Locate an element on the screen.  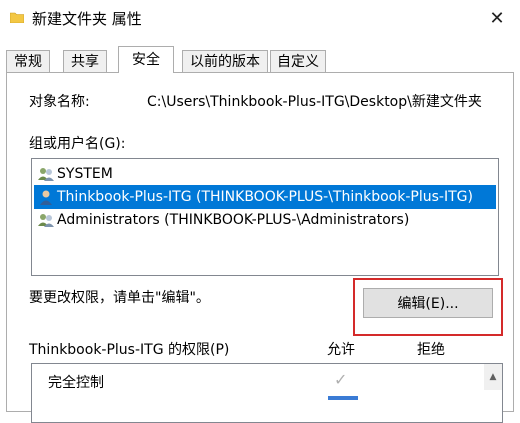
tab-sharing: 共享 is located at coordinates (85, 61).